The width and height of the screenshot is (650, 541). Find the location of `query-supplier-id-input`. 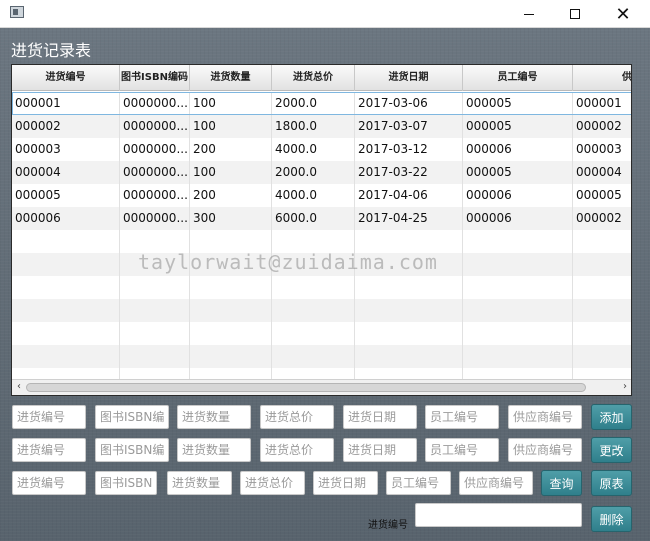

query-supplier-id-input is located at coordinates (496, 483).